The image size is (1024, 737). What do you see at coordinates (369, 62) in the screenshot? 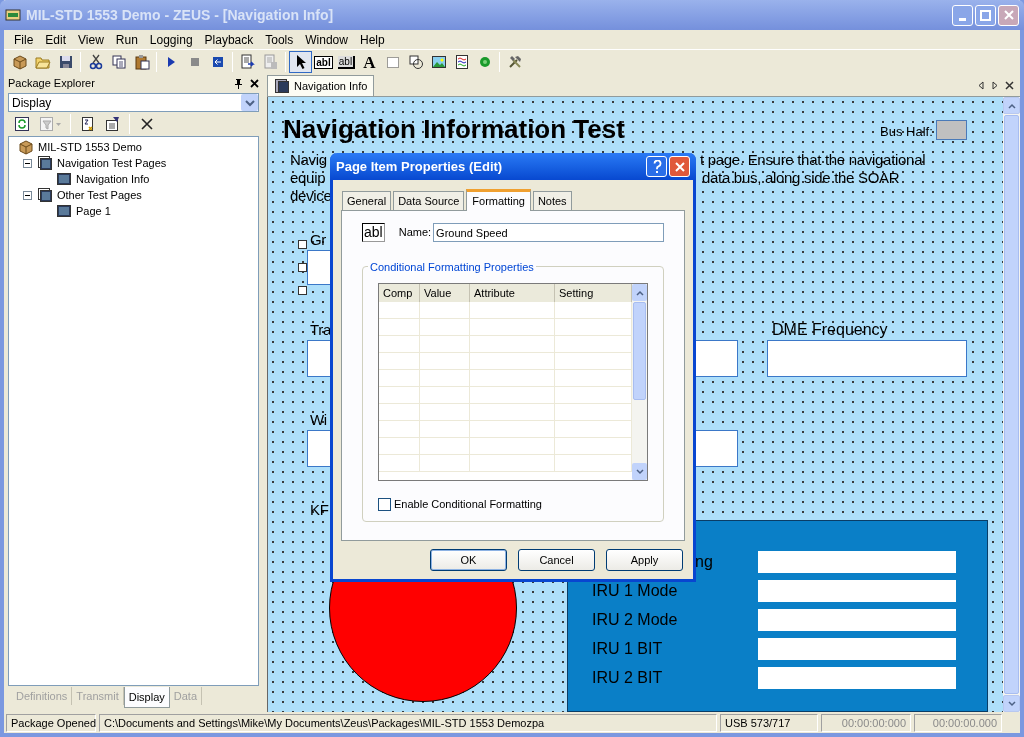
I see `text-tool-button: A` at bounding box center [369, 62].